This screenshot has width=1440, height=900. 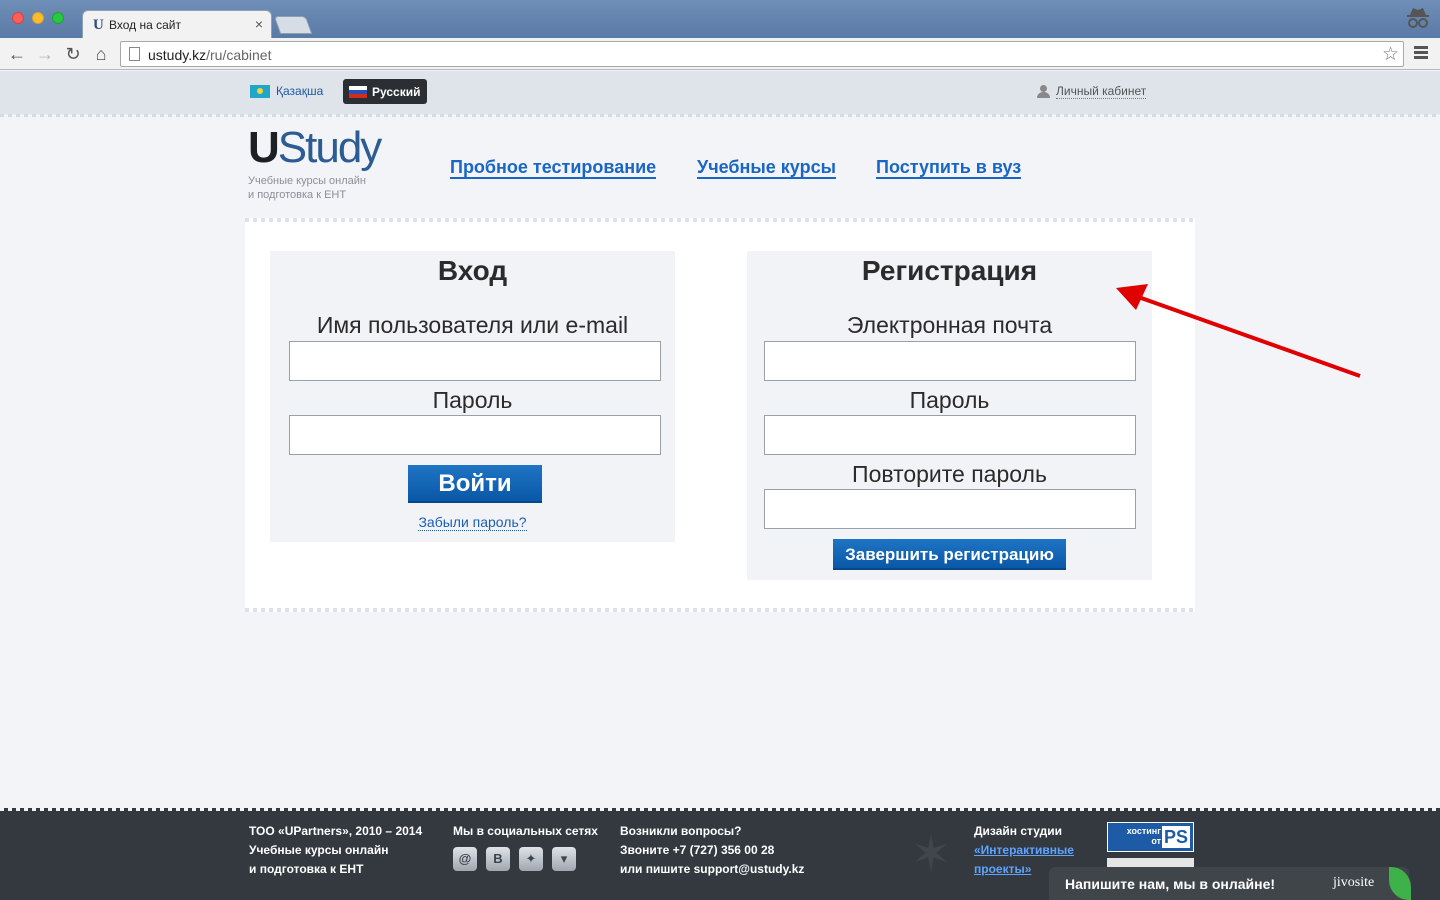 What do you see at coordinates (475, 484) in the screenshot?
I see `login-button: Войти` at bounding box center [475, 484].